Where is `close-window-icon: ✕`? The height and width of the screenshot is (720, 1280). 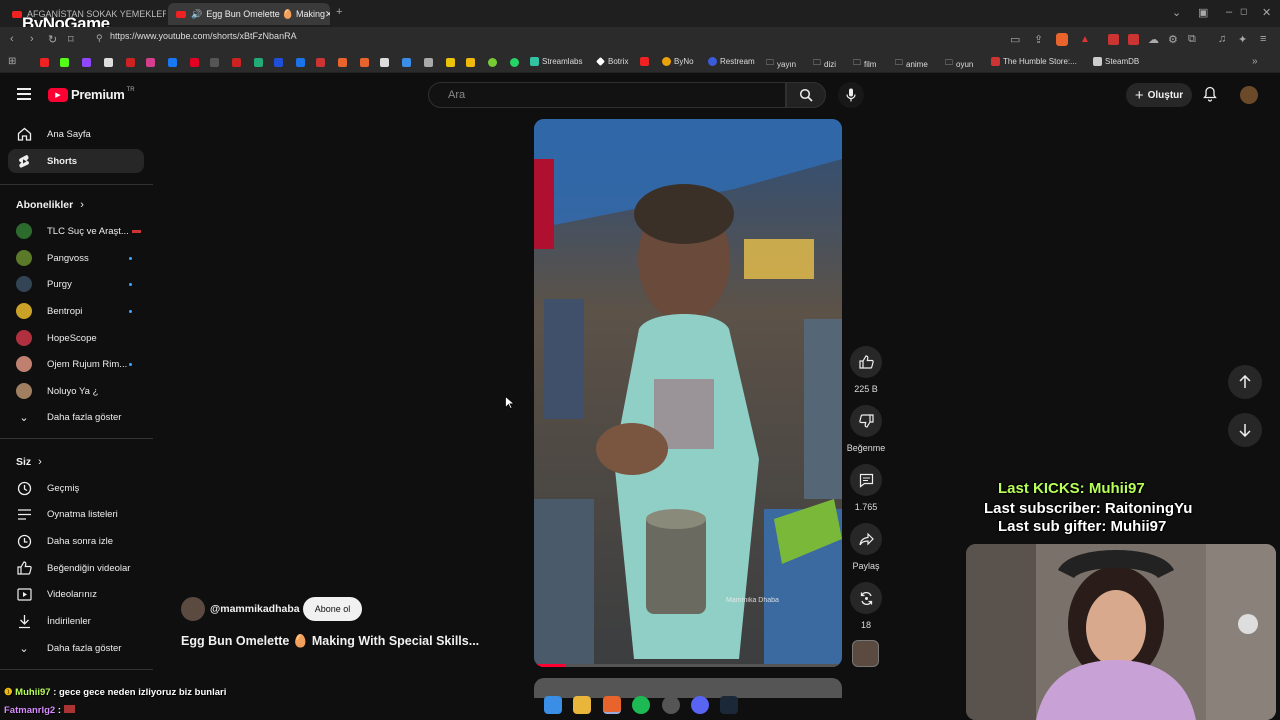
close-window-icon: ✕ is located at coordinates (1266, 12).